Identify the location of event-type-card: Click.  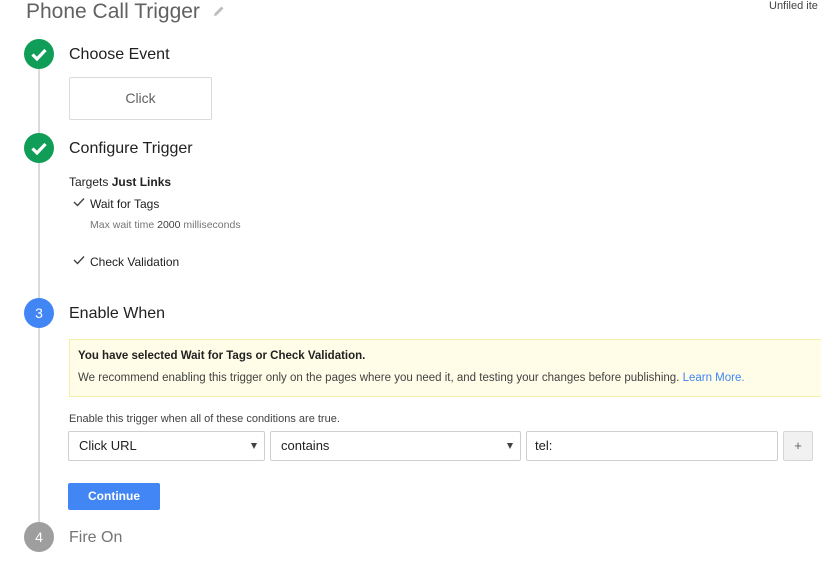
(140, 98).